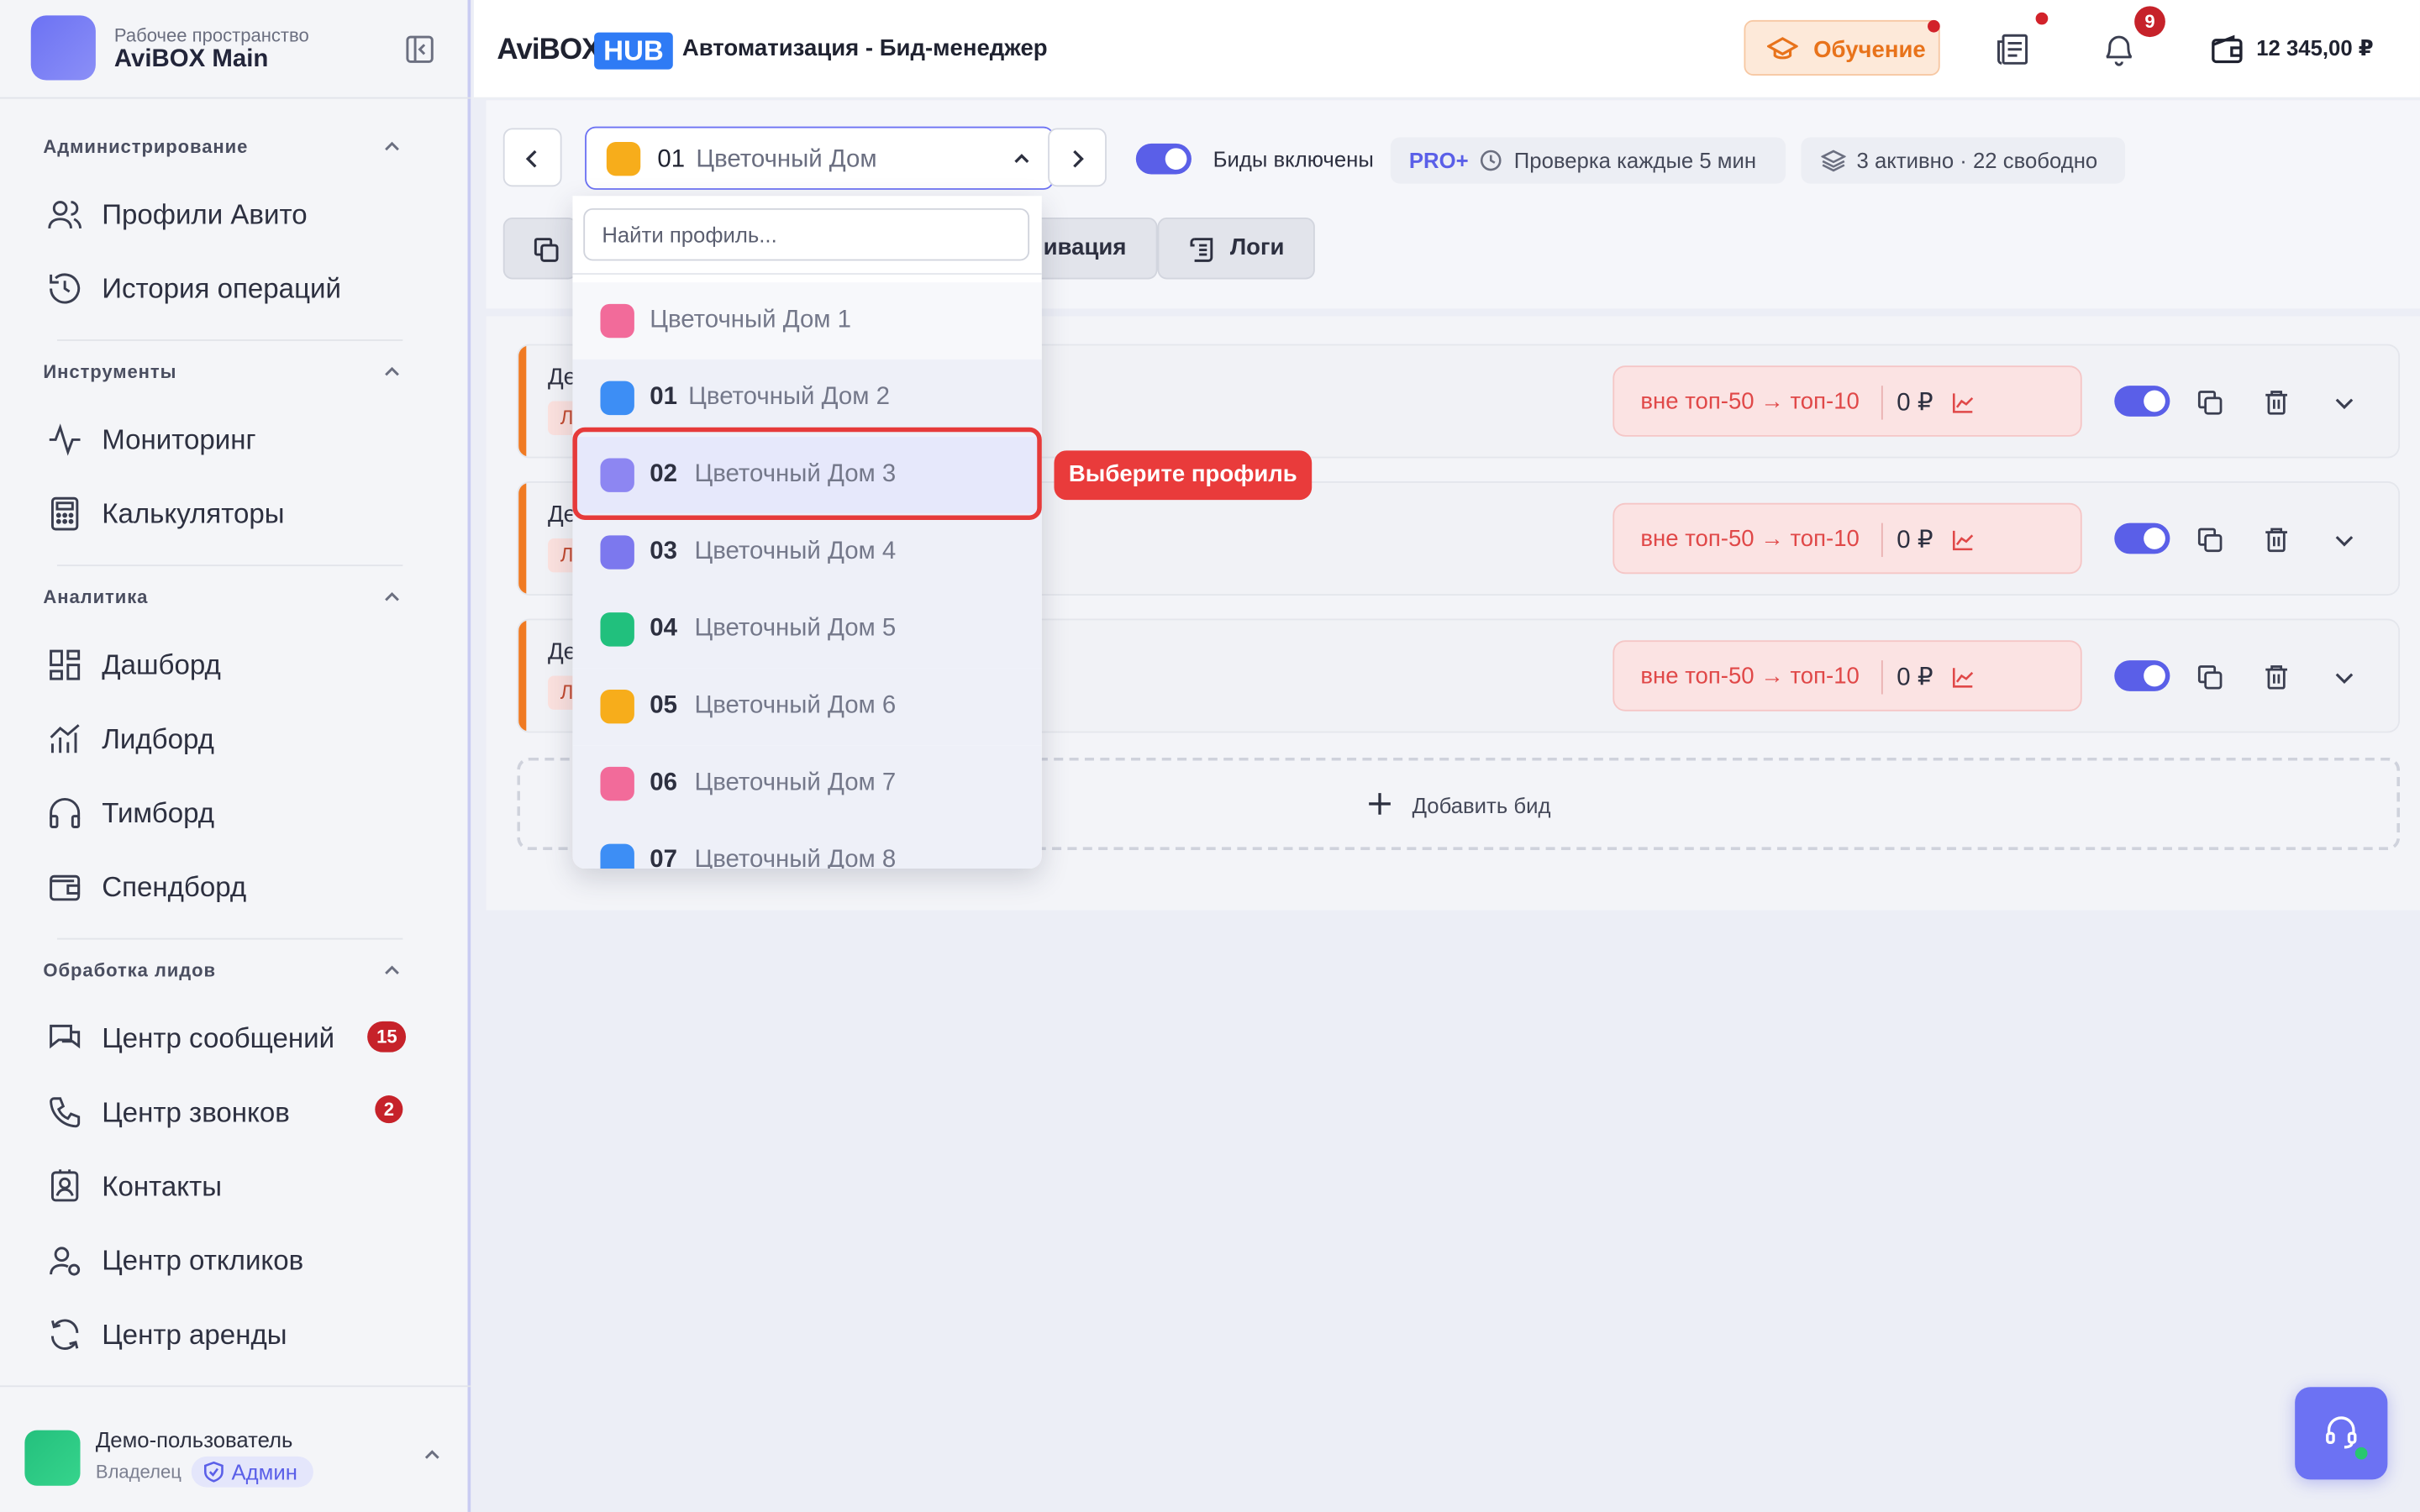  What do you see at coordinates (807, 783) in the screenshot?
I see `profile-option: 06 Цветочный Дом 7` at bounding box center [807, 783].